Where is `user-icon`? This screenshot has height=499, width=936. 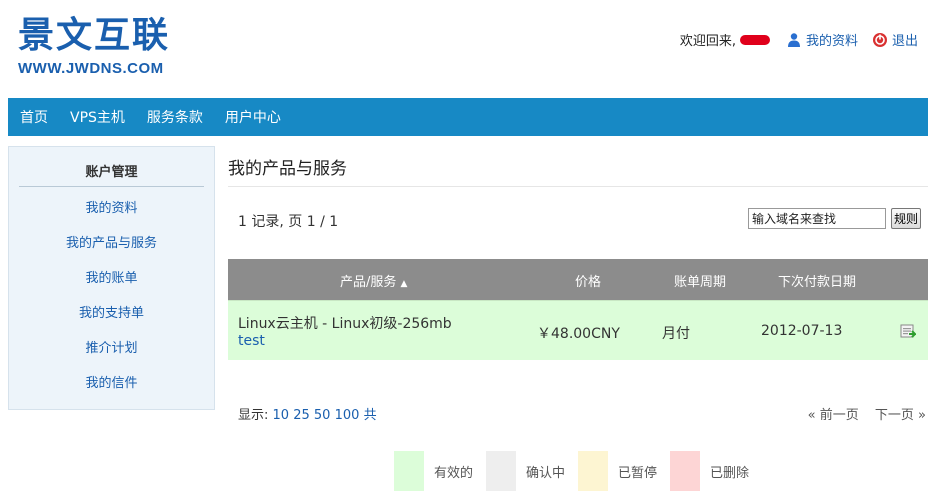
user-icon is located at coordinates (793, 39).